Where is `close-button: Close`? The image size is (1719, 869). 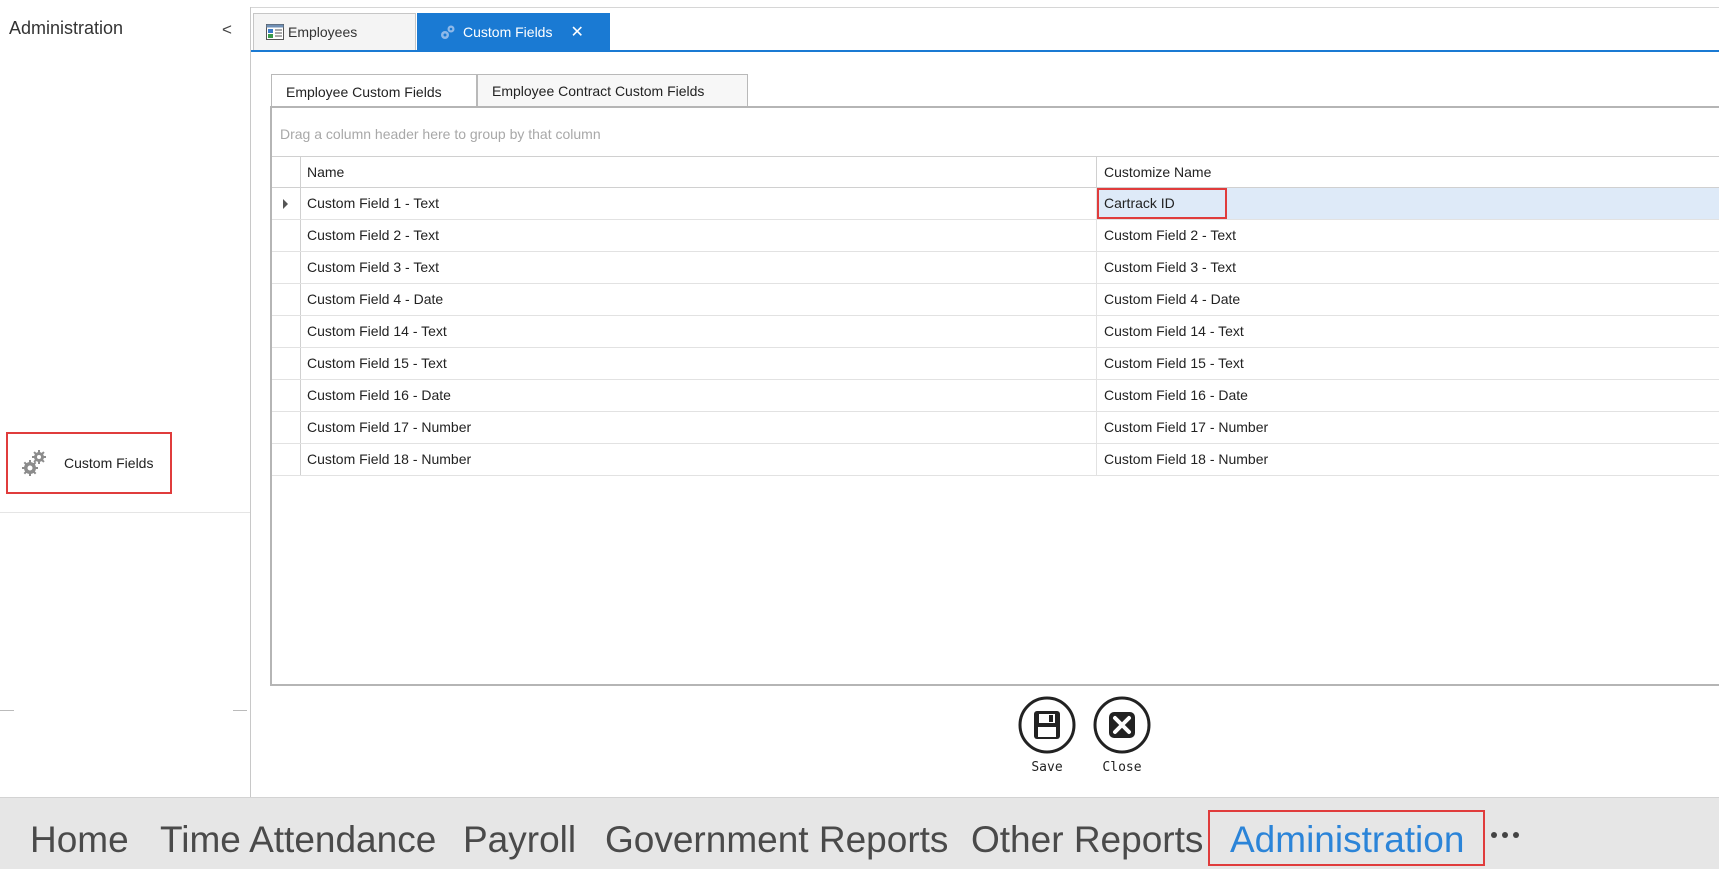 close-button: Close is located at coordinates (1122, 735).